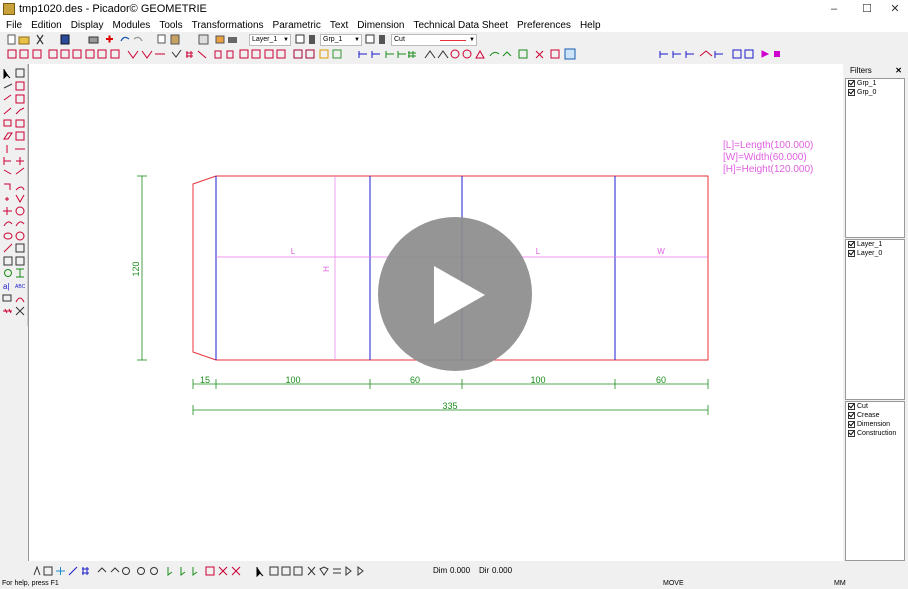 The height and width of the screenshot is (589, 908). Describe the element at coordinates (898, 71) in the screenshot. I see `filters-close-icon: ✕` at that location.